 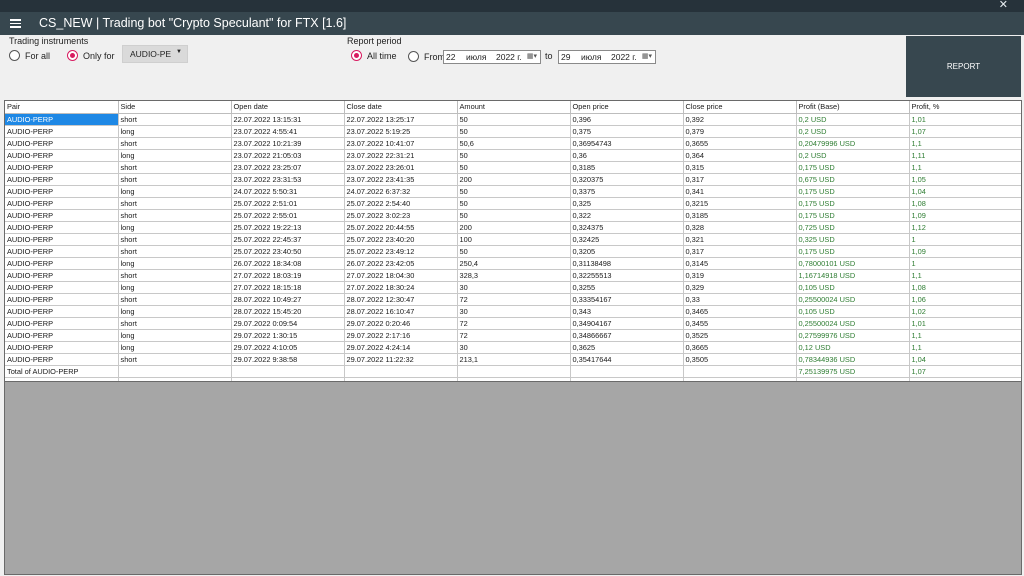 What do you see at coordinates (740, 107) in the screenshot?
I see `column-header: Close price` at bounding box center [740, 107].